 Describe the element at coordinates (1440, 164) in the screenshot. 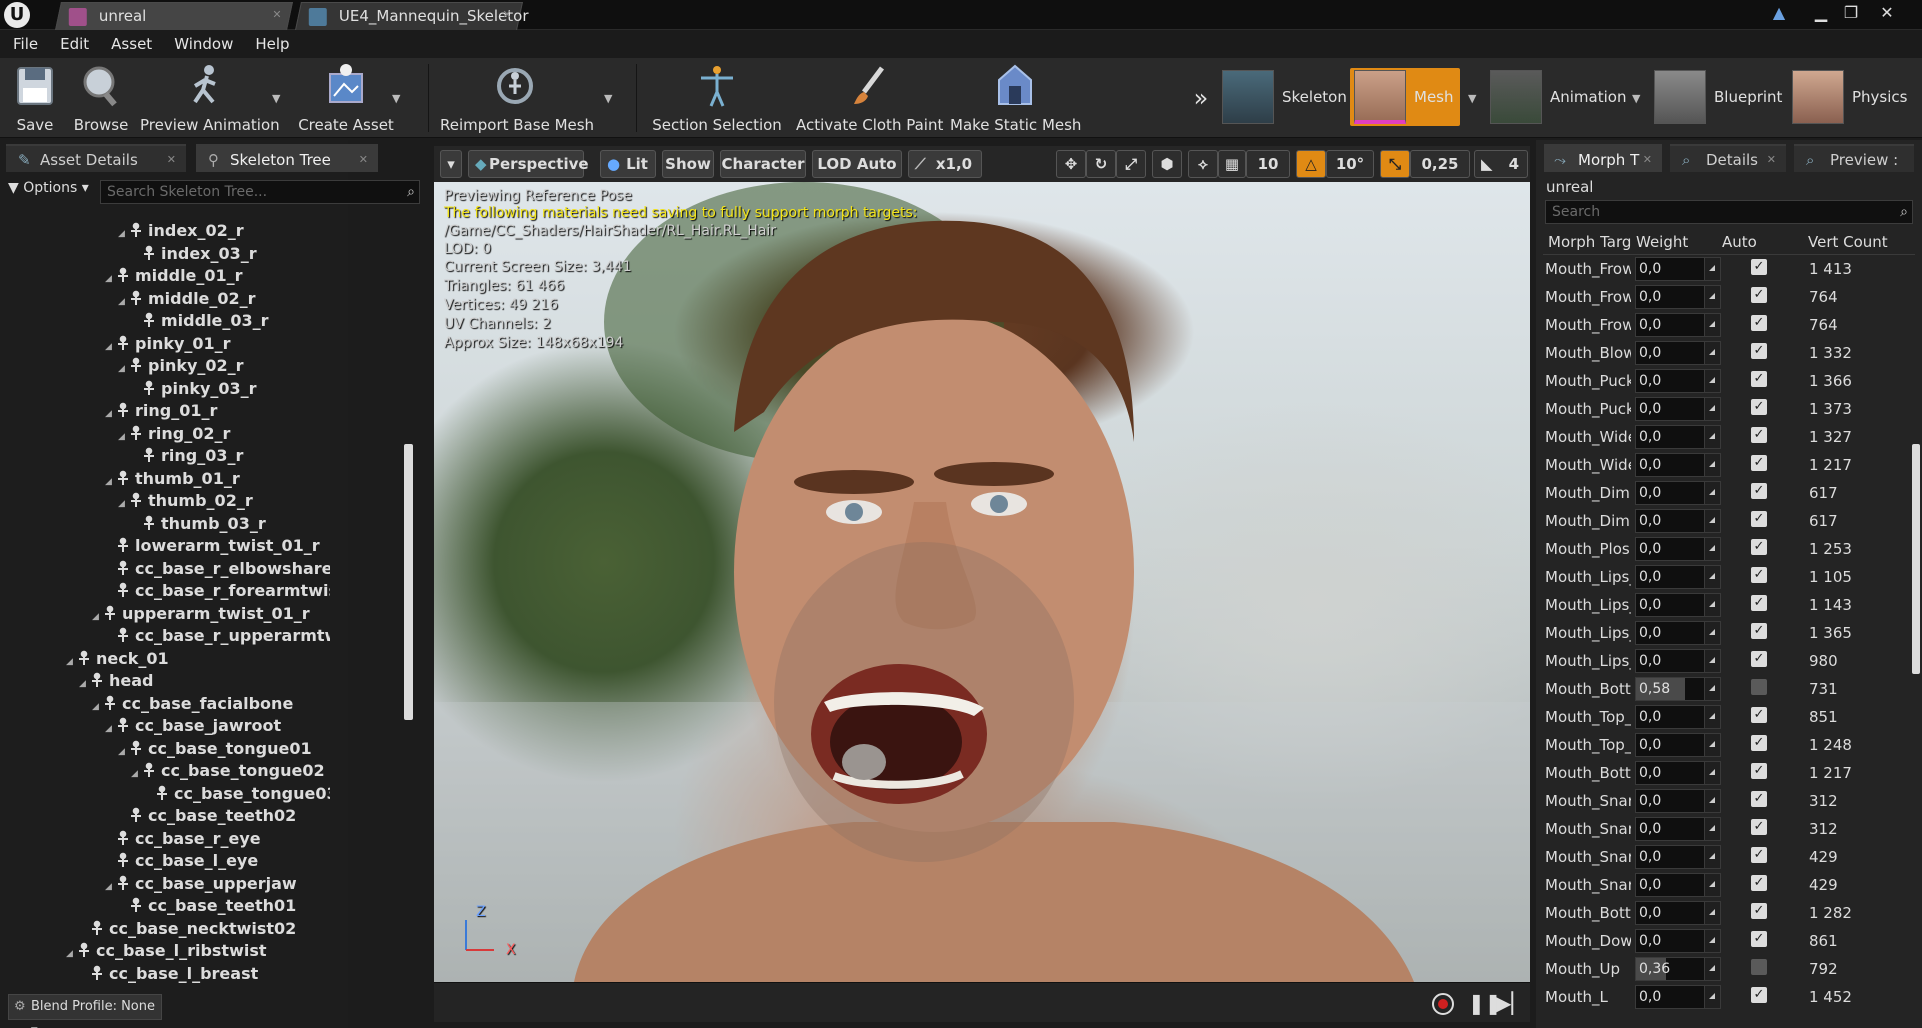

I see `scale-snap-value: 0,25` at that location.